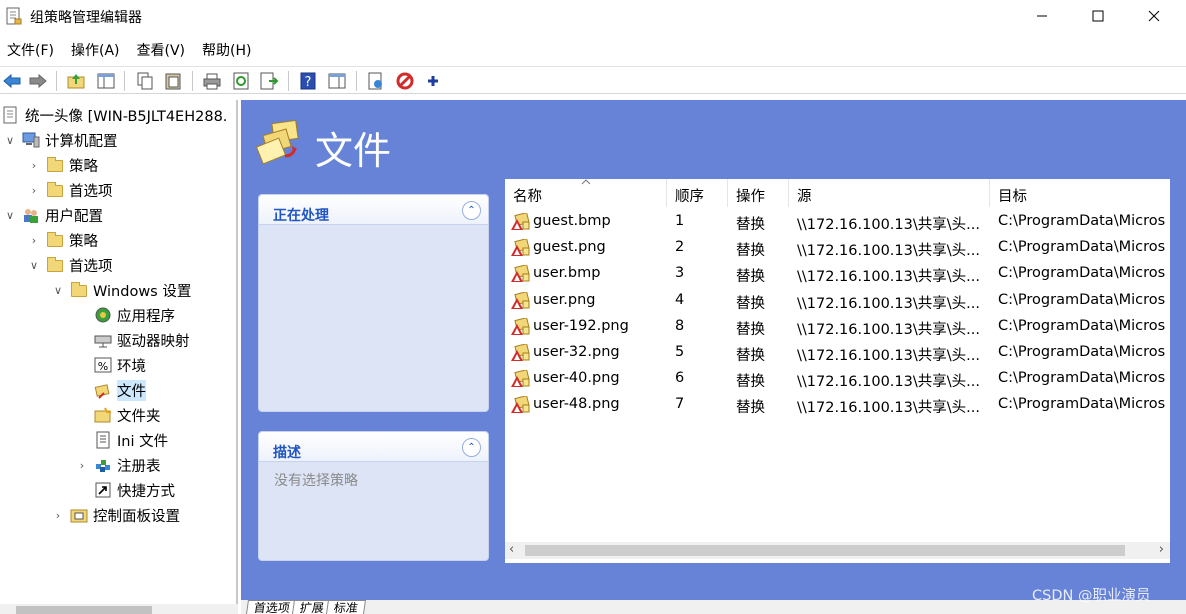 This screenshot has width=1186, height=614. Describe the element at coordinates (680, 247) in the screenshot. I see `cell-order: 2` at that location.